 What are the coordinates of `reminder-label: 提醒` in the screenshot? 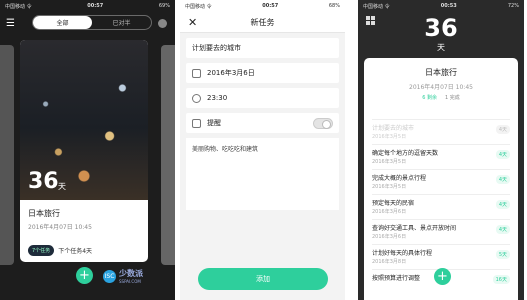 It's located at (214, 123).